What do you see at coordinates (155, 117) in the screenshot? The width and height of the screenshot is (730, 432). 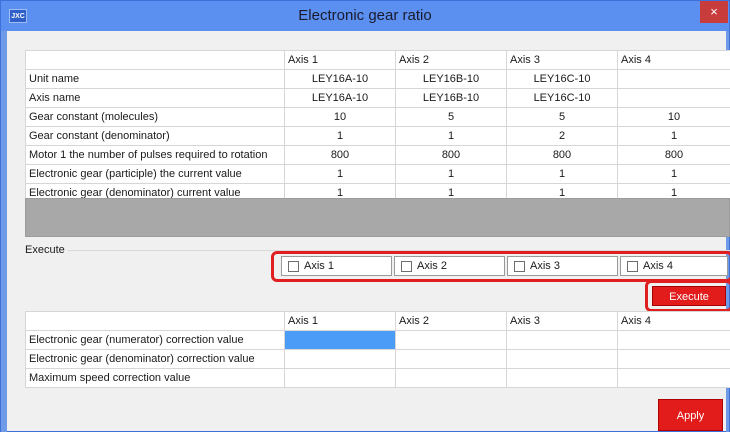 I see `row-label-gear-constant-molecules: Gear constant (molecules)` at bounding box center [155, 117].